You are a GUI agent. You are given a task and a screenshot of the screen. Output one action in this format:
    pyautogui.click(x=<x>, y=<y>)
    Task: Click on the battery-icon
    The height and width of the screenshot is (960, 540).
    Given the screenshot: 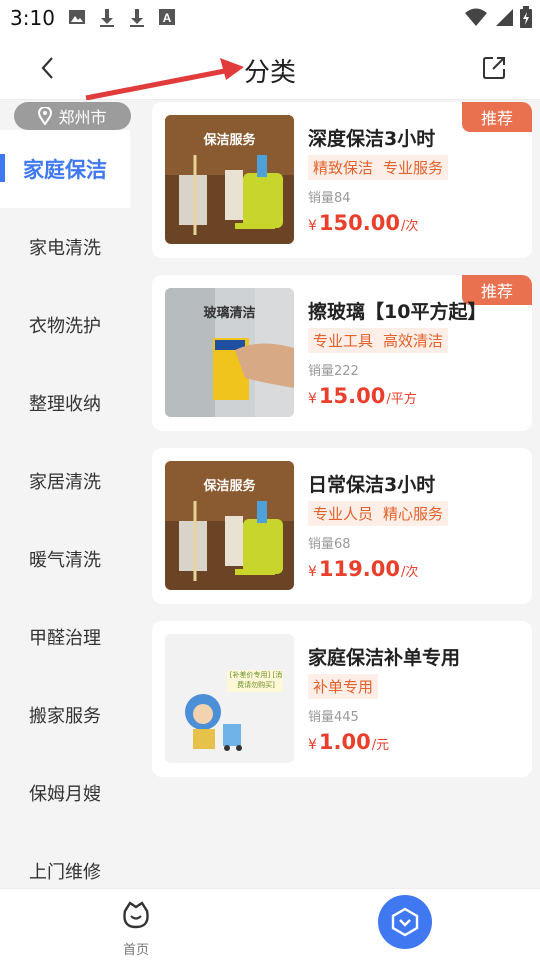 What is the action you would take?
    pyautogui.click(x=526, y=17)
    